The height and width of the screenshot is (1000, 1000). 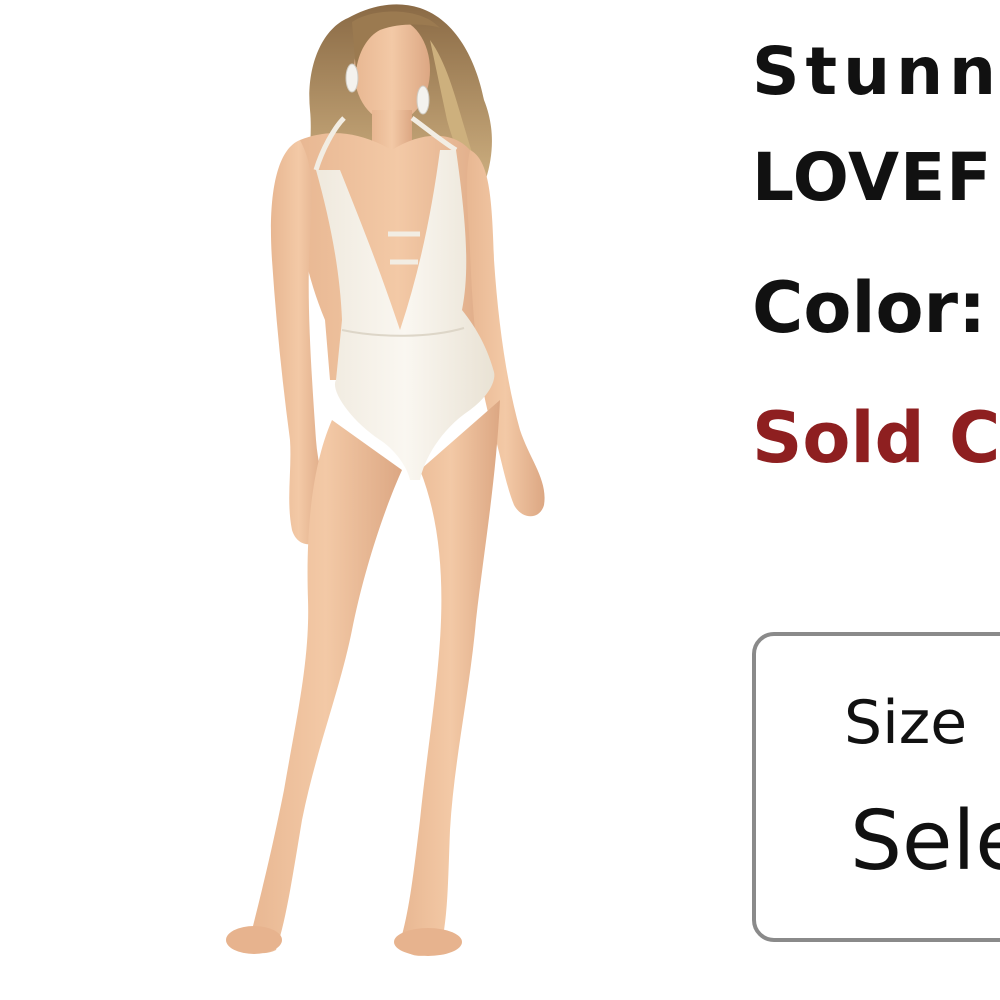 I want to click on size-label: Size, so click(x=906, y=723).